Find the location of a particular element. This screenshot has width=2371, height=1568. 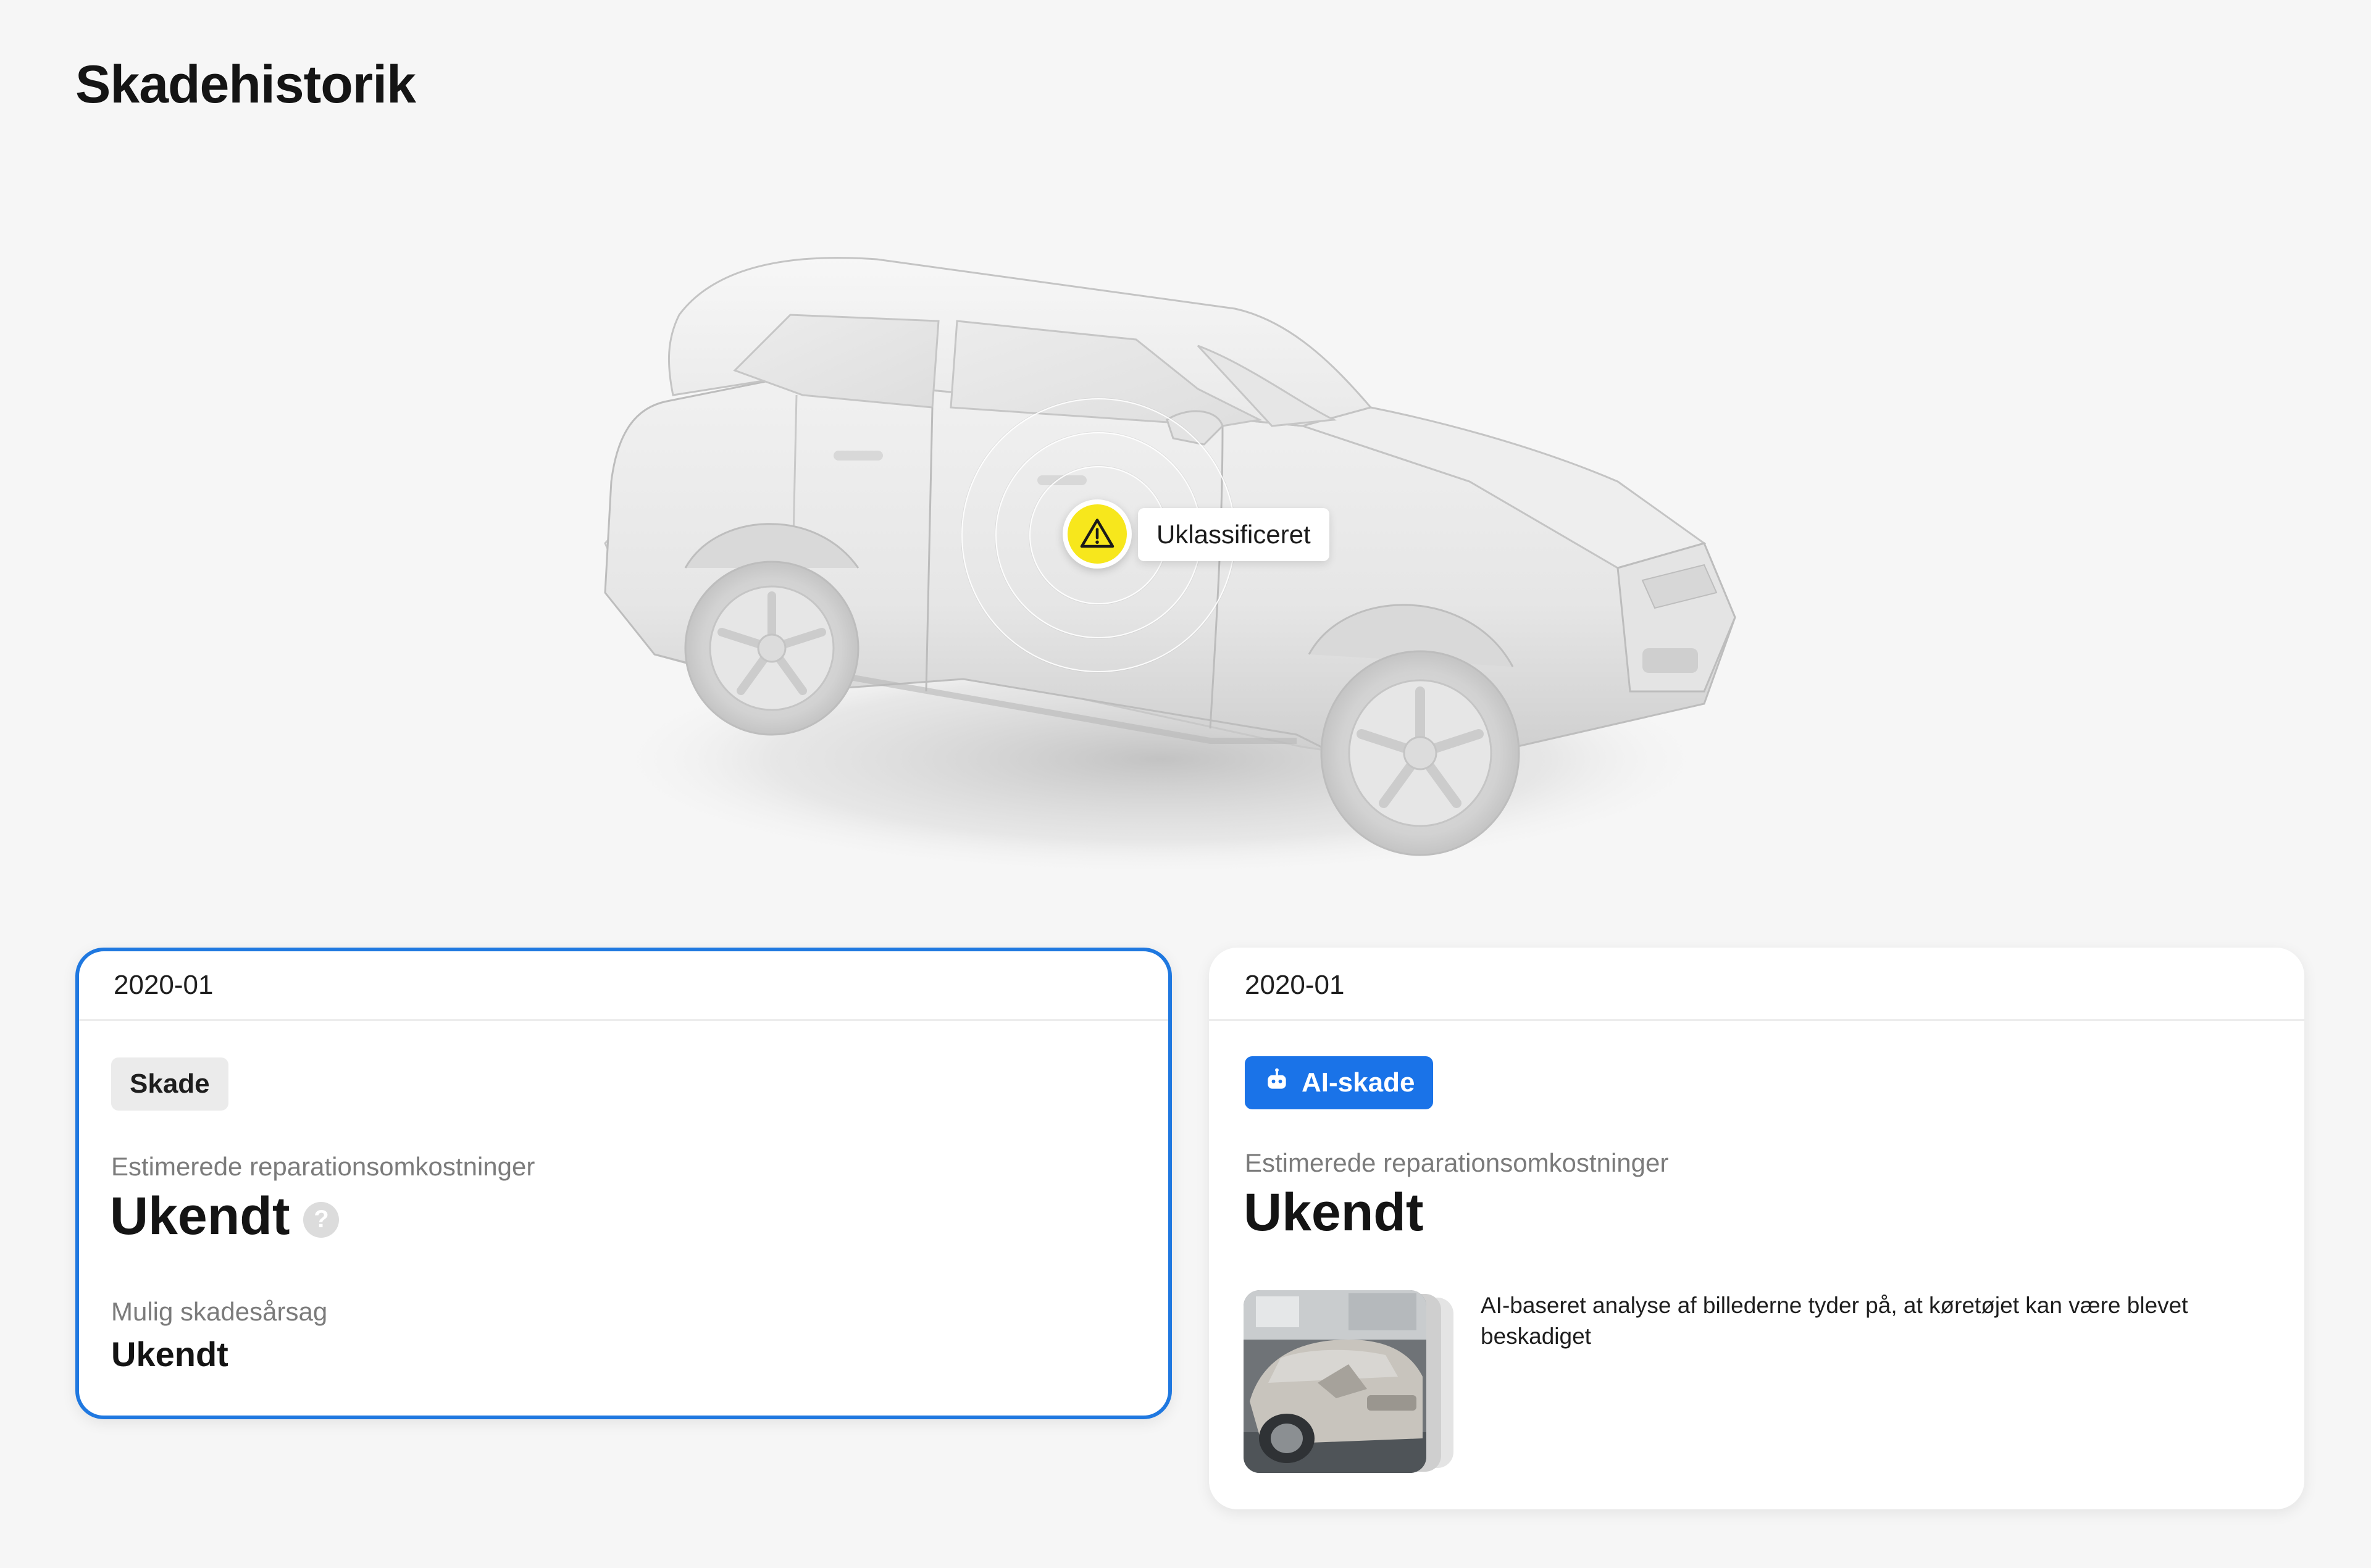

damage-photo-stack is located at coordinates (1348, 1382).